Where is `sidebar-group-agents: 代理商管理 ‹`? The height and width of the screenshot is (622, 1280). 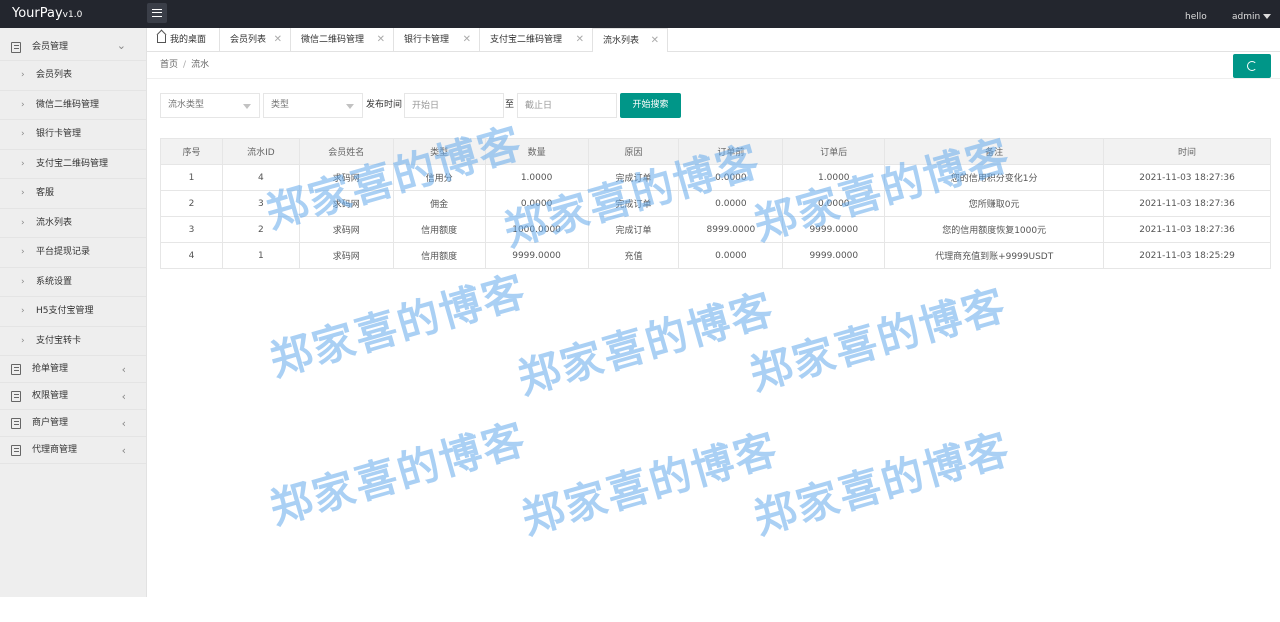
sidebar-group-agents: 代理商管理 ‹ is located at coordinates (73, 450).